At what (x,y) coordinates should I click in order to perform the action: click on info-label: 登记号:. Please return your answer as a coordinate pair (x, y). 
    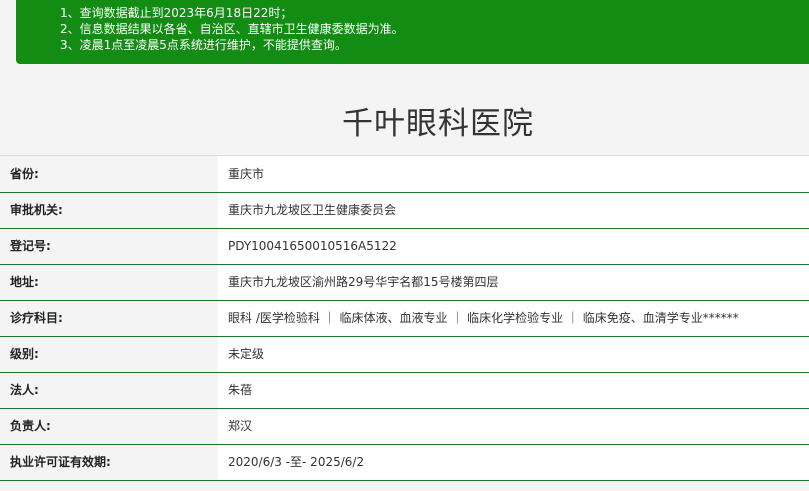
    Looking at the image, I should click on (30, 246).